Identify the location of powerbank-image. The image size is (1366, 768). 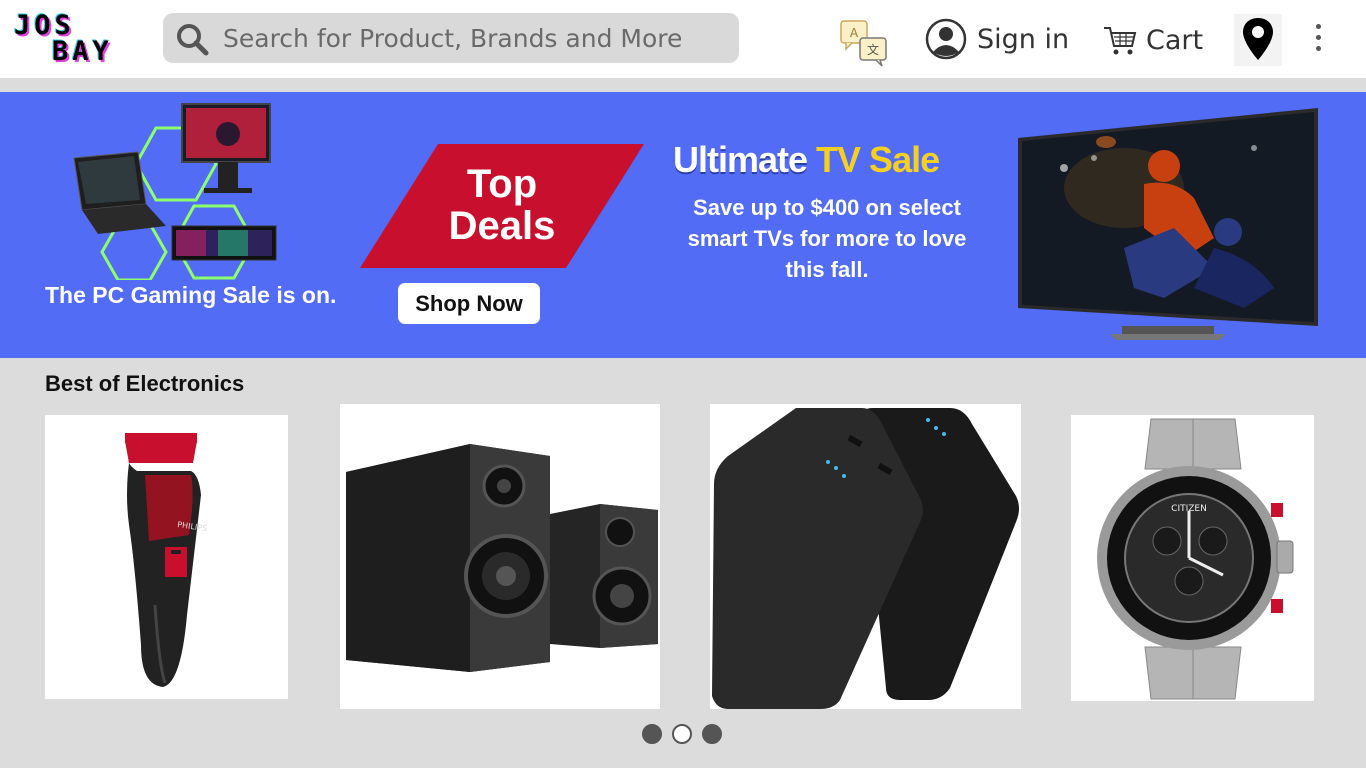
(865, 558).